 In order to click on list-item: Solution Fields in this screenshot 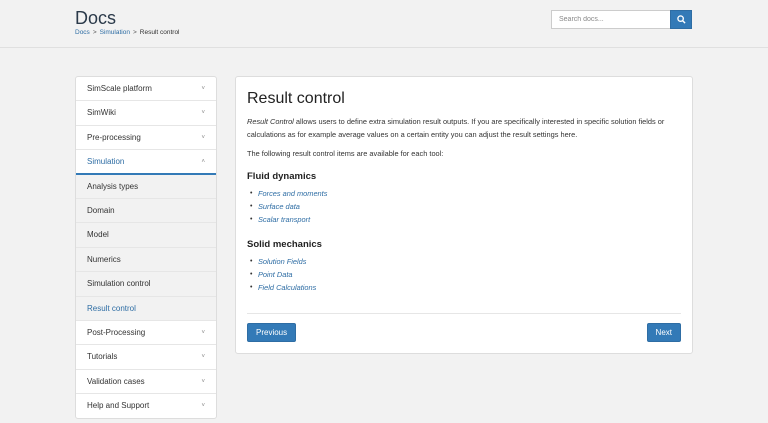, I will do `click(464, 261)`.